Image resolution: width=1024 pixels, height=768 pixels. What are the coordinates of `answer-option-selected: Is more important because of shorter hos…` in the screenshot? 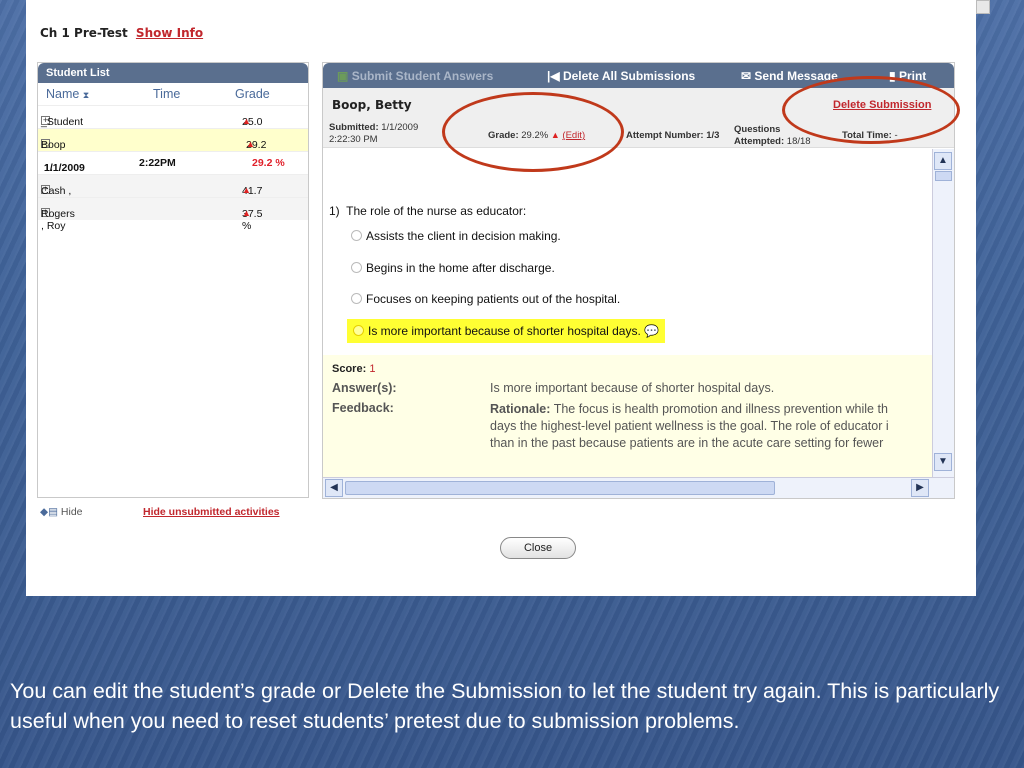 It's located at (506, 331).